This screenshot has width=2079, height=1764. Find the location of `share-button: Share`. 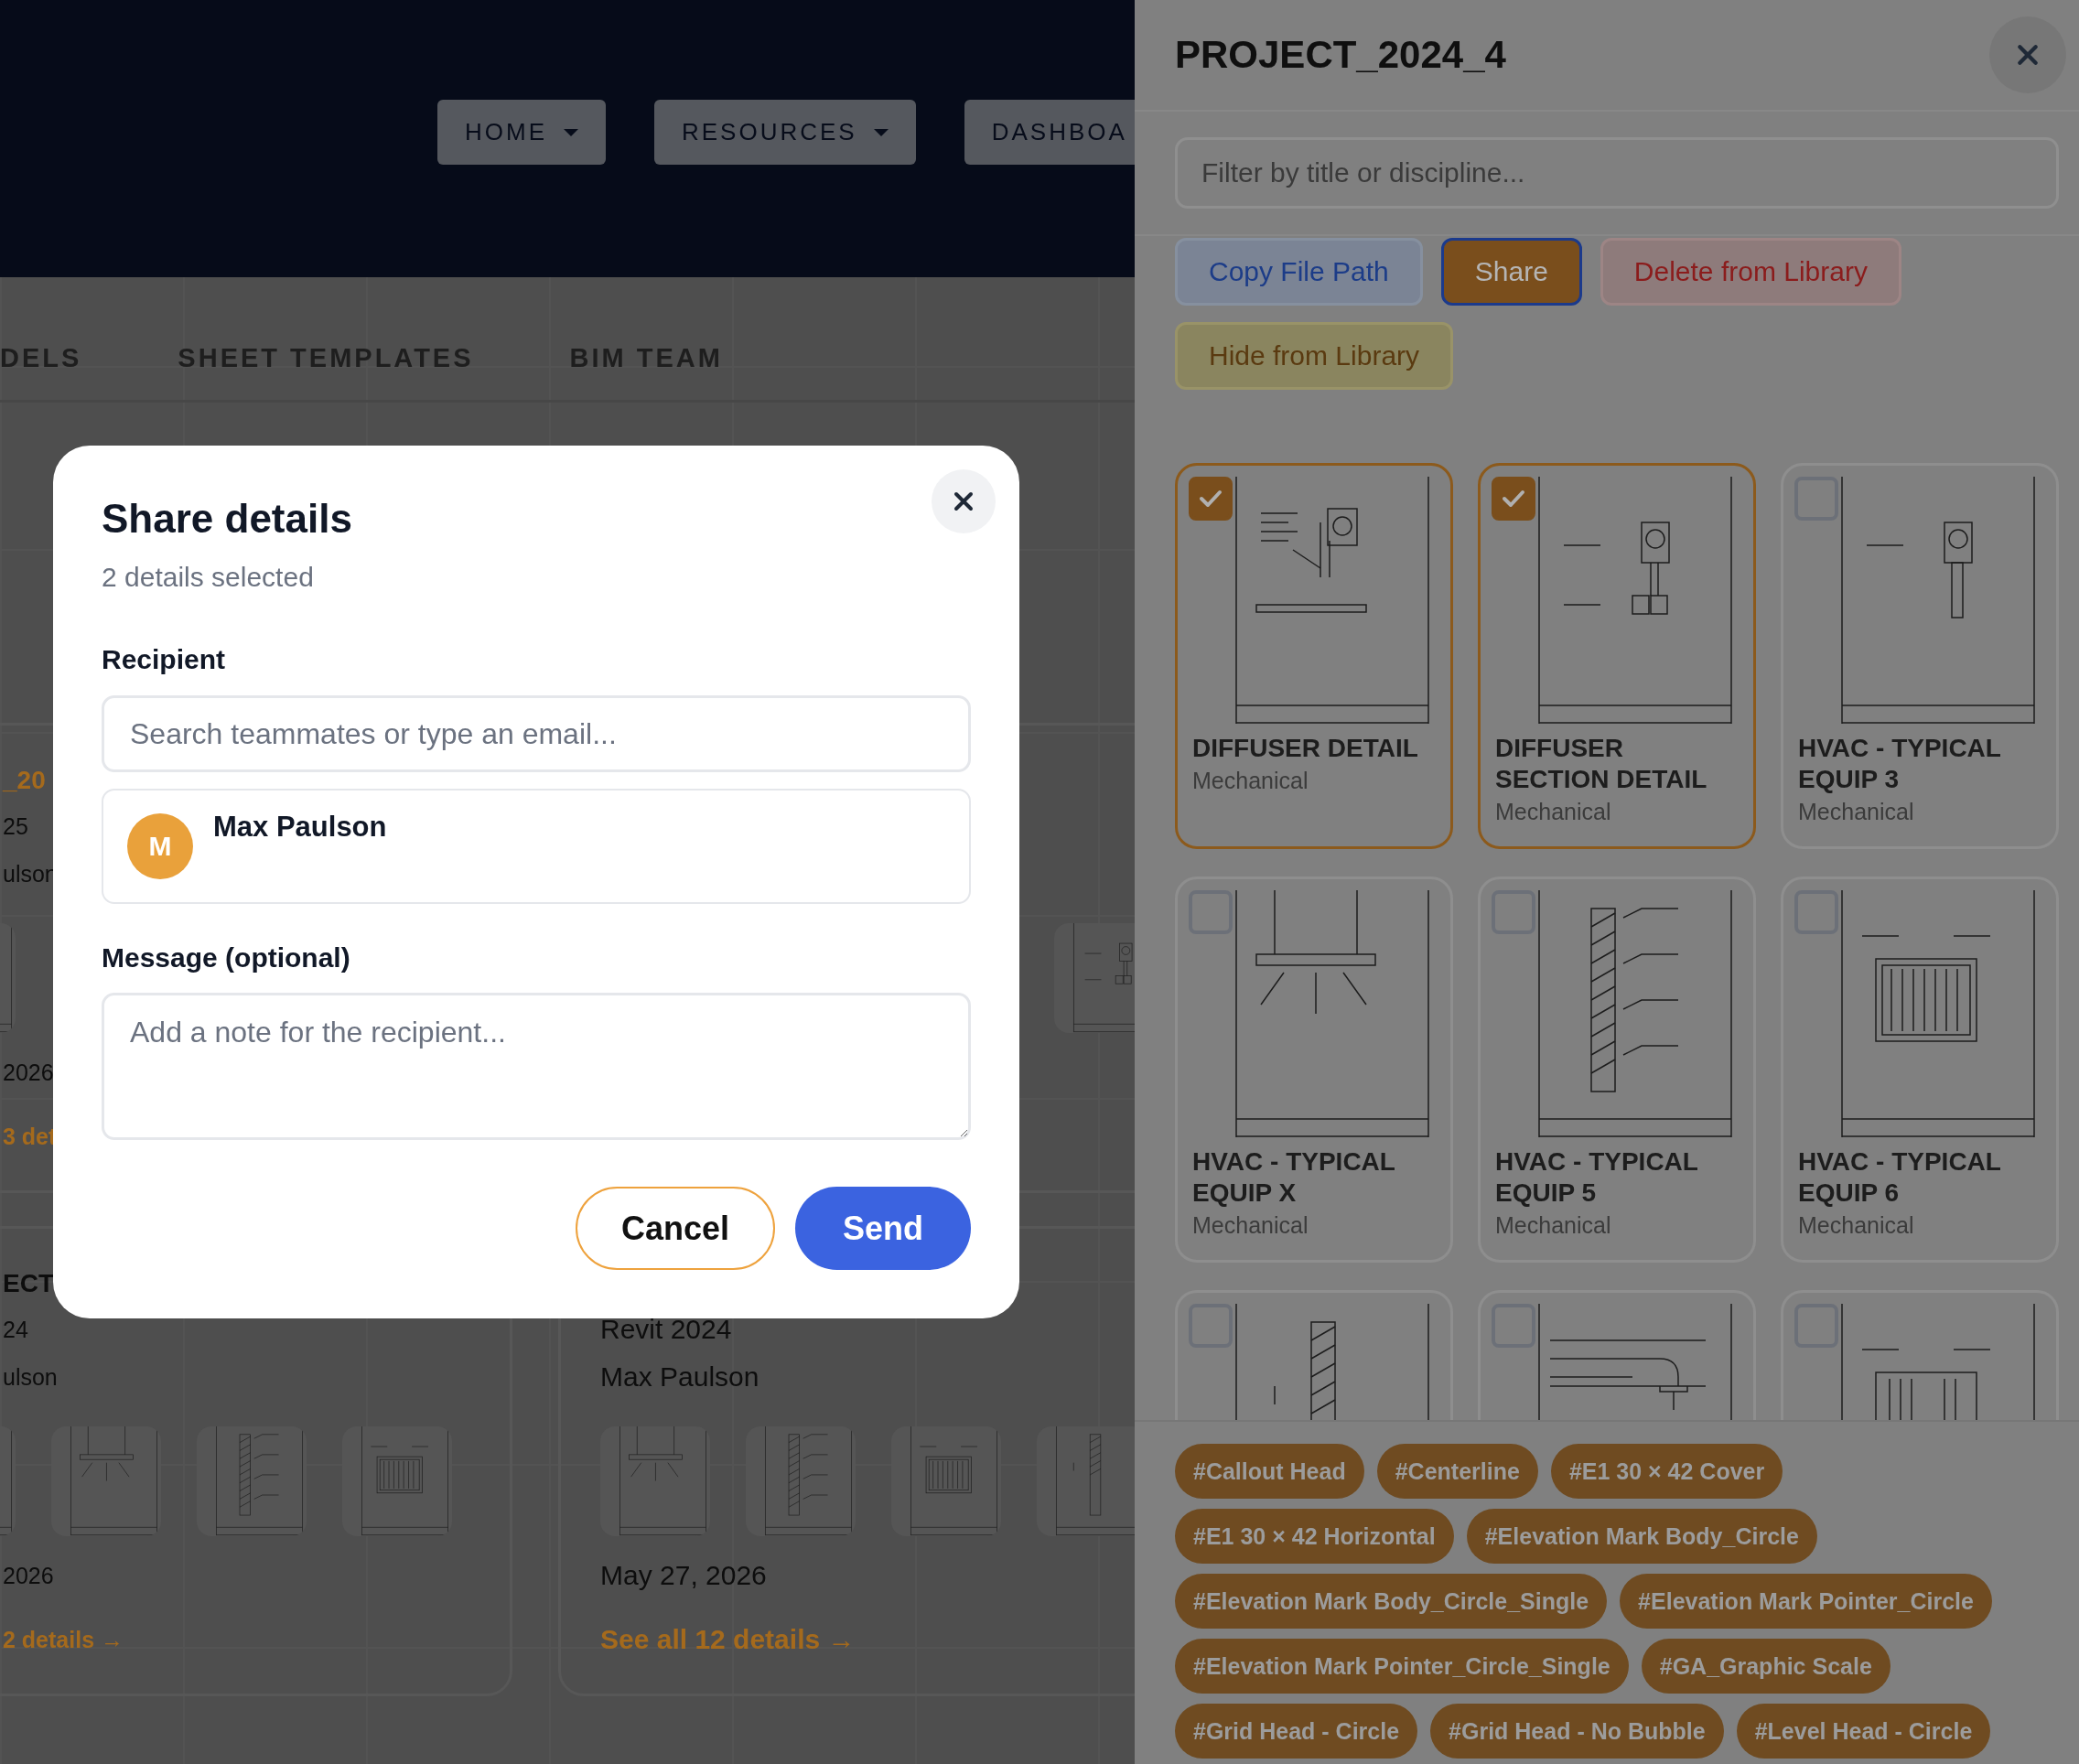

share-button: Share is located at coordinates (1511, 272).